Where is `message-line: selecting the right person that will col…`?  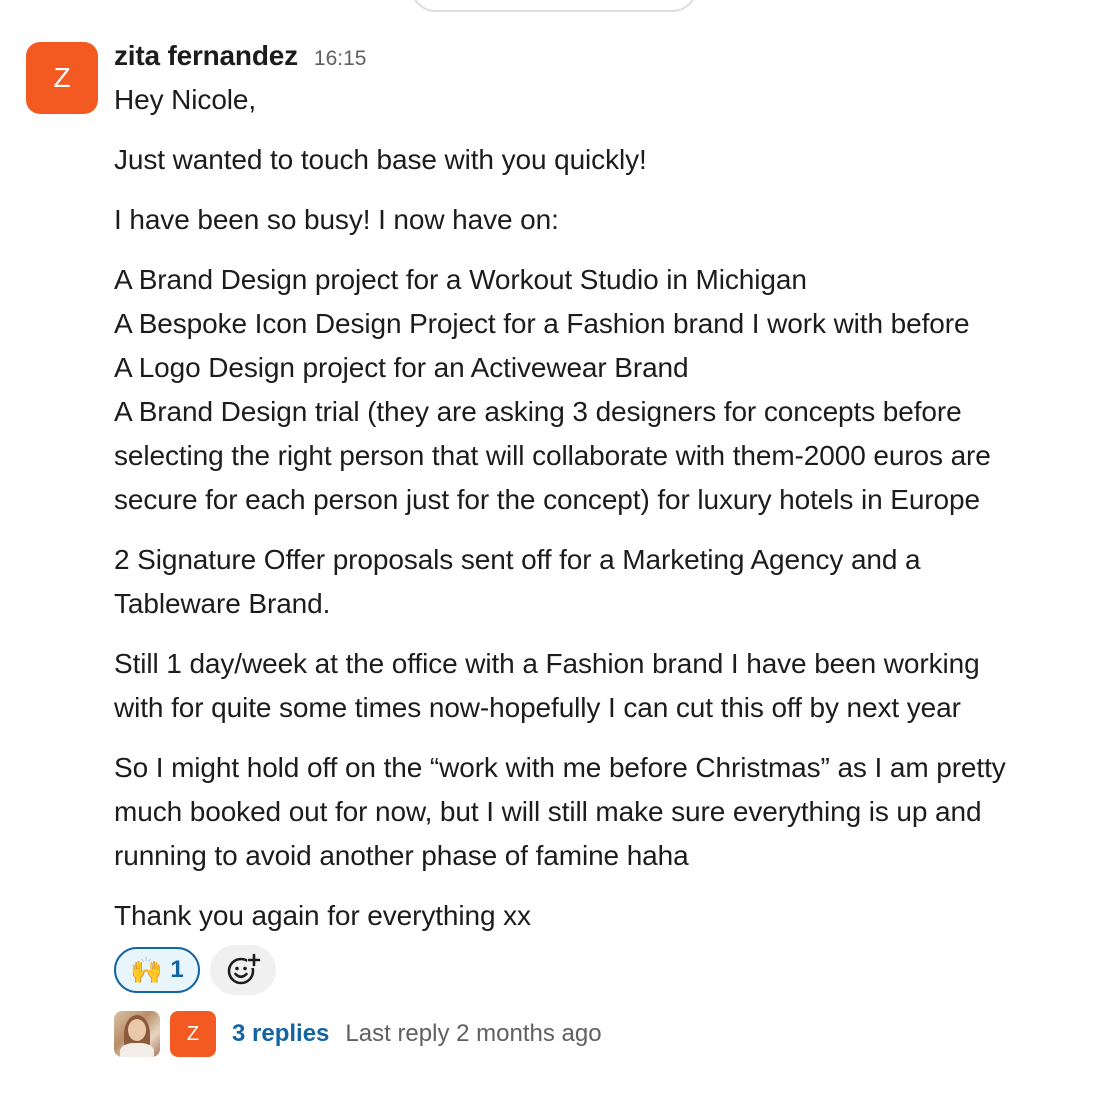 message-line: selecting the right person that will col… is located at coordinates (552, 455).